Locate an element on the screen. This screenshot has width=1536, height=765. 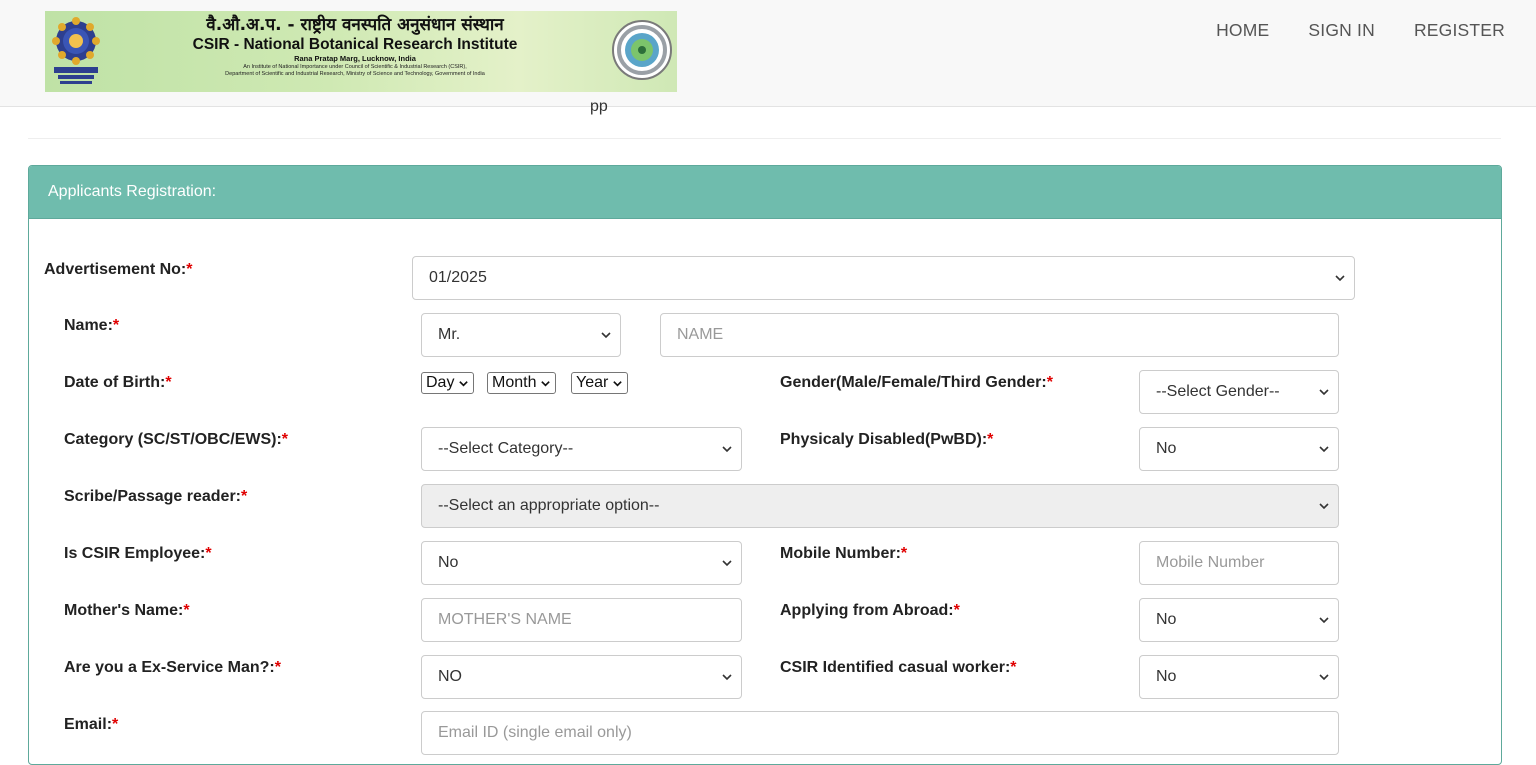
advertisement-value: 01/2025 is located at coordinates (458, 277).